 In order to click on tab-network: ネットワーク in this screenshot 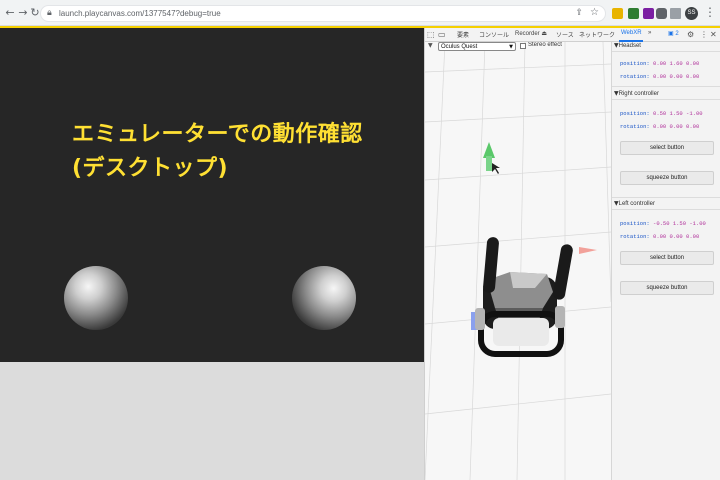, I will do `click(597, 34)`.